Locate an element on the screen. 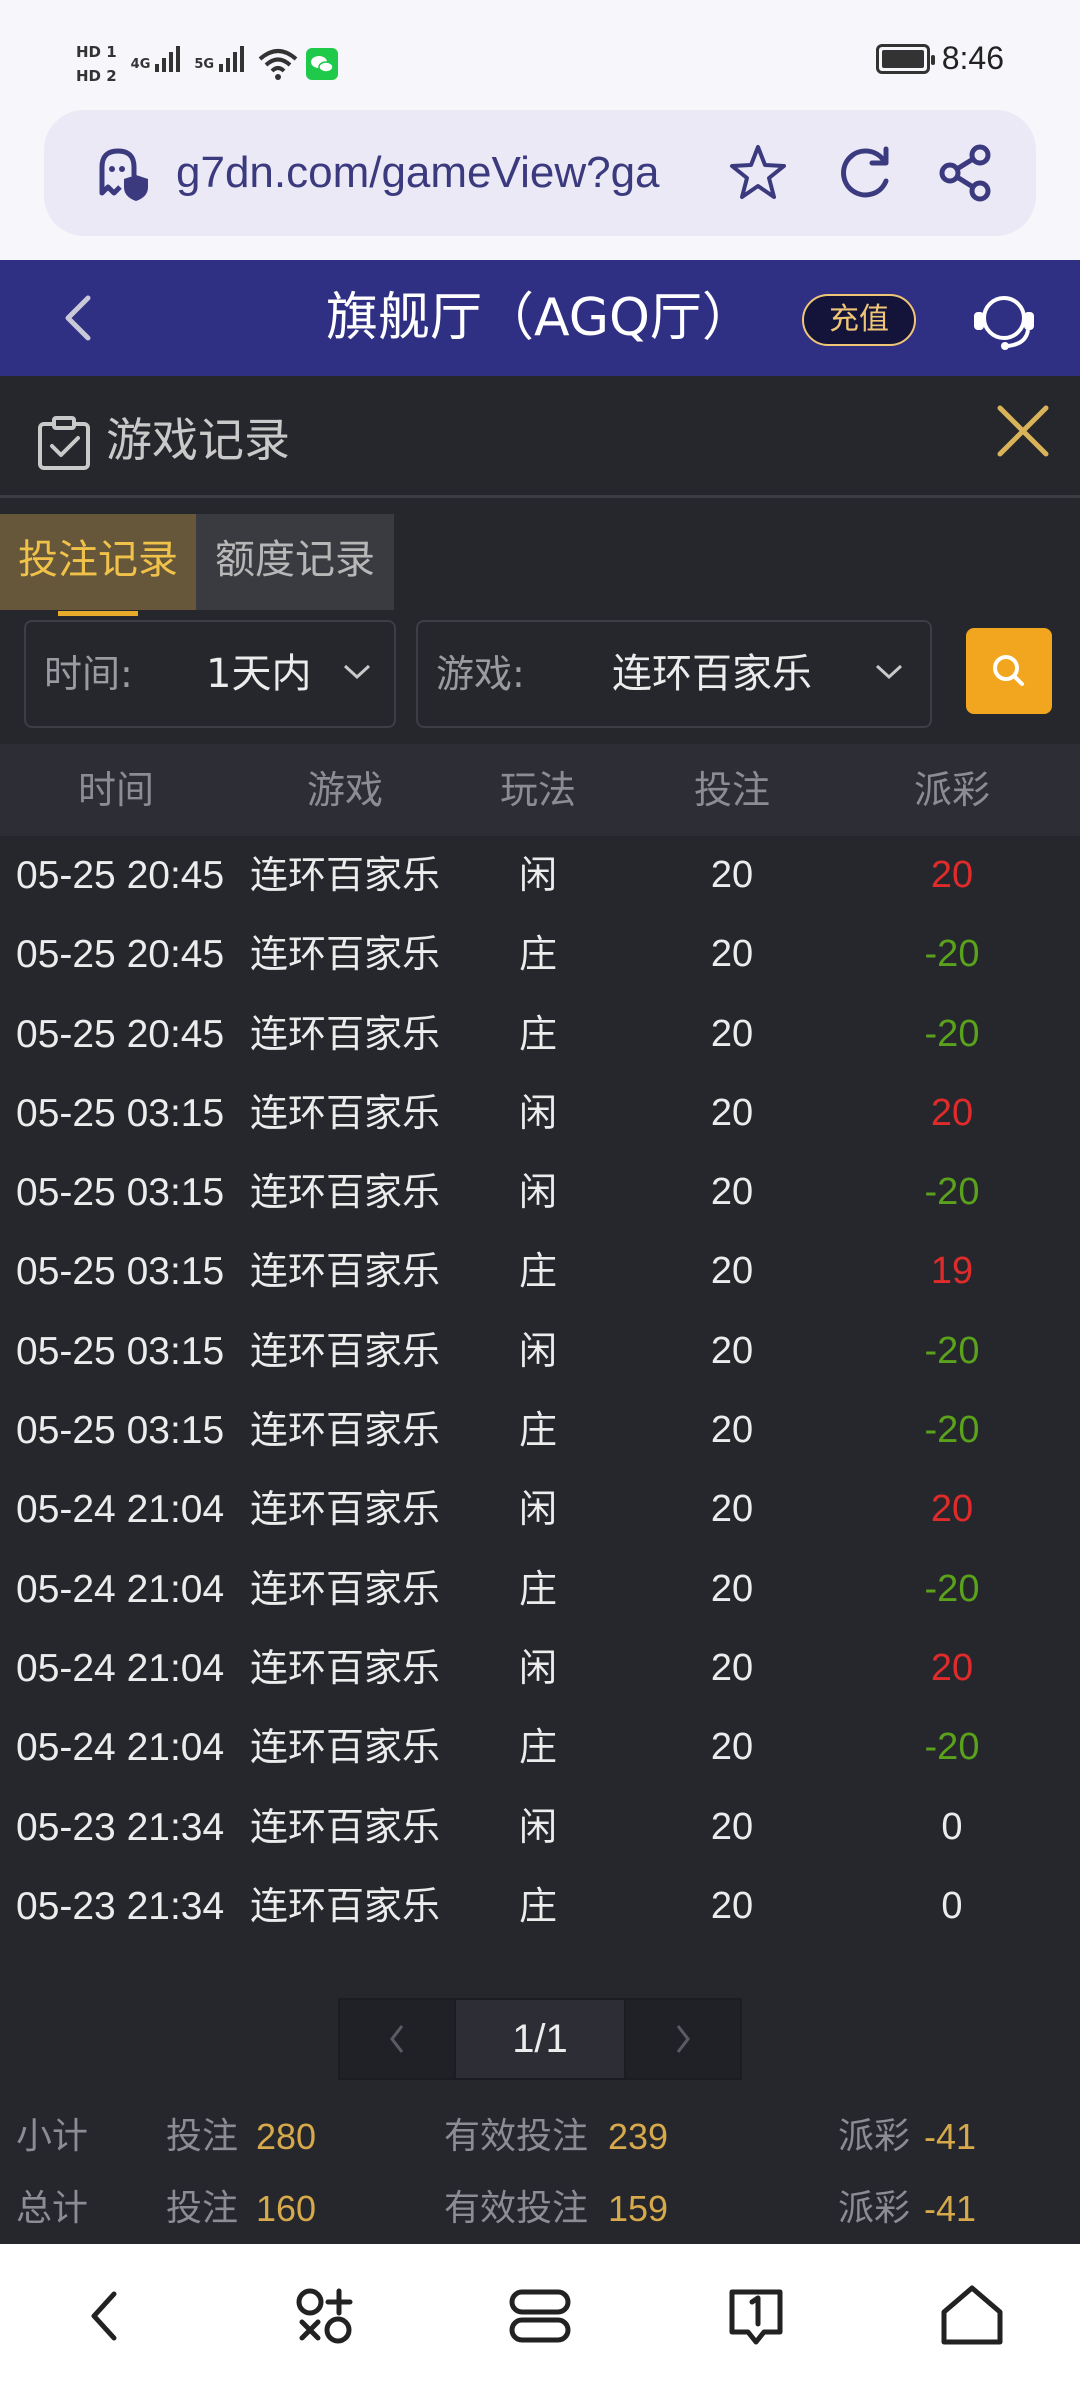 The height and width of the screenshot is (2388, 1080). table-header: 时间 游戏 玩法 投注 派彩 is located at coordinates (540, 790).